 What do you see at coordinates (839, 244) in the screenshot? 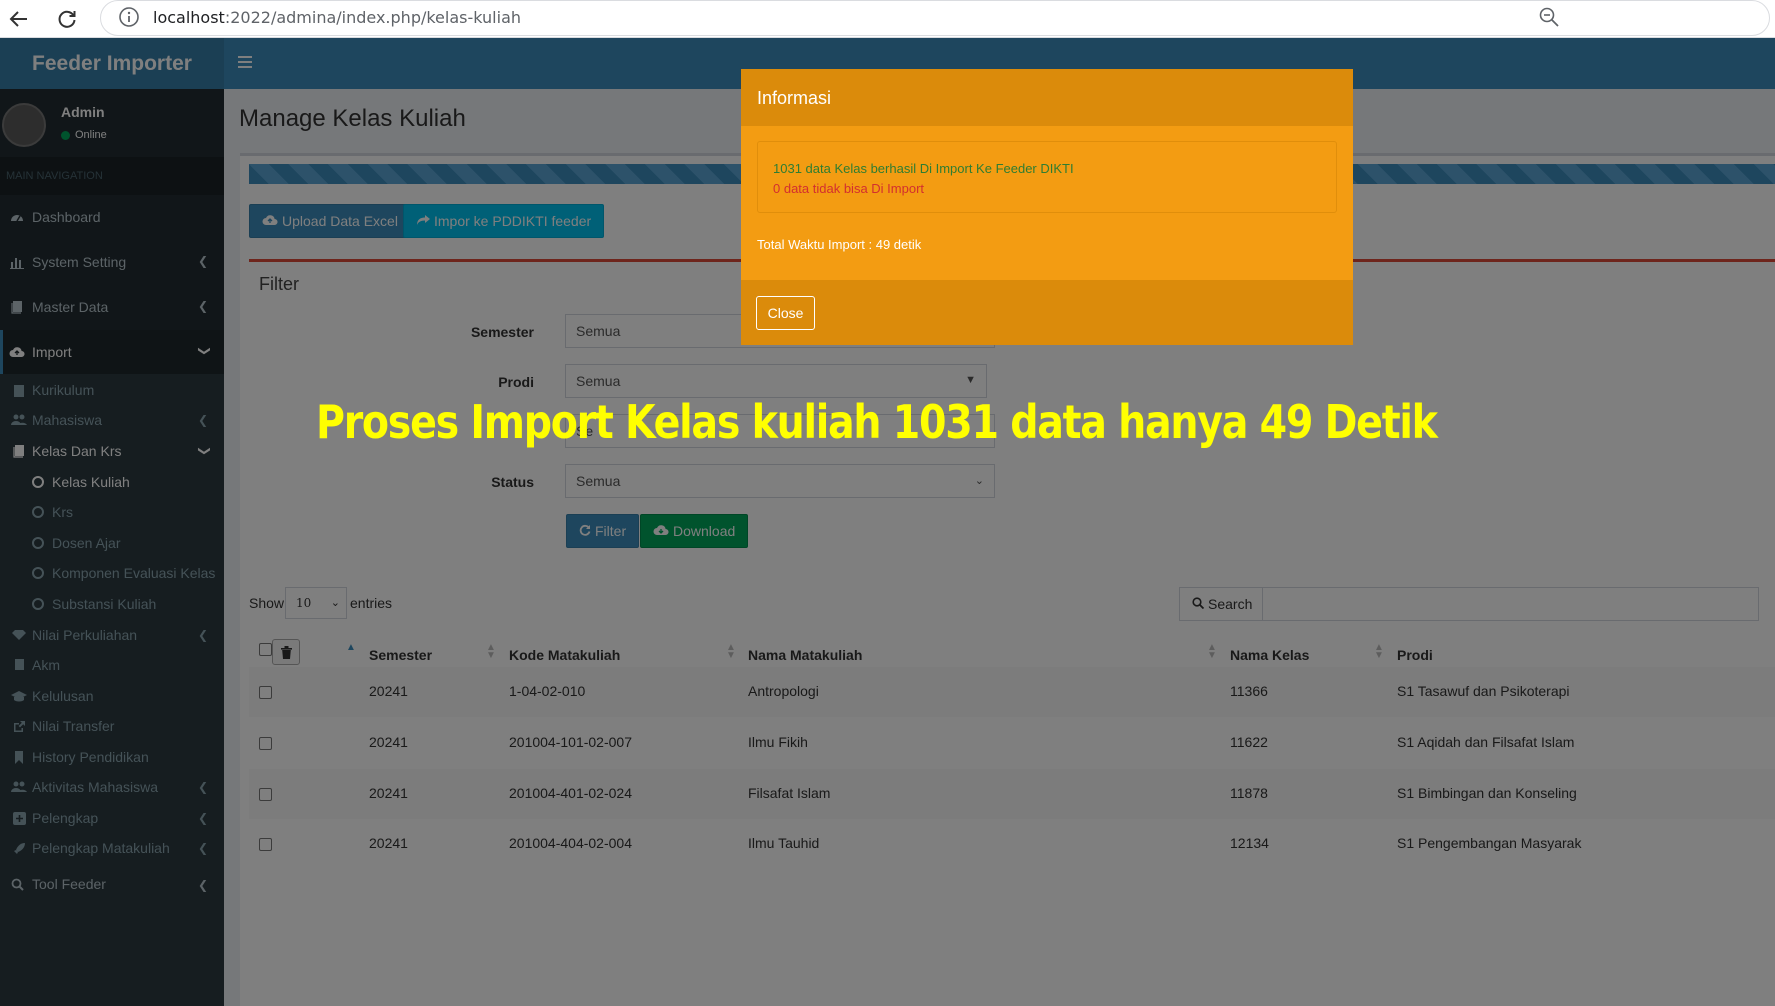
I see `total-time-message: Total Waktu Import : 49 detik` at bounding box center [839, 244].